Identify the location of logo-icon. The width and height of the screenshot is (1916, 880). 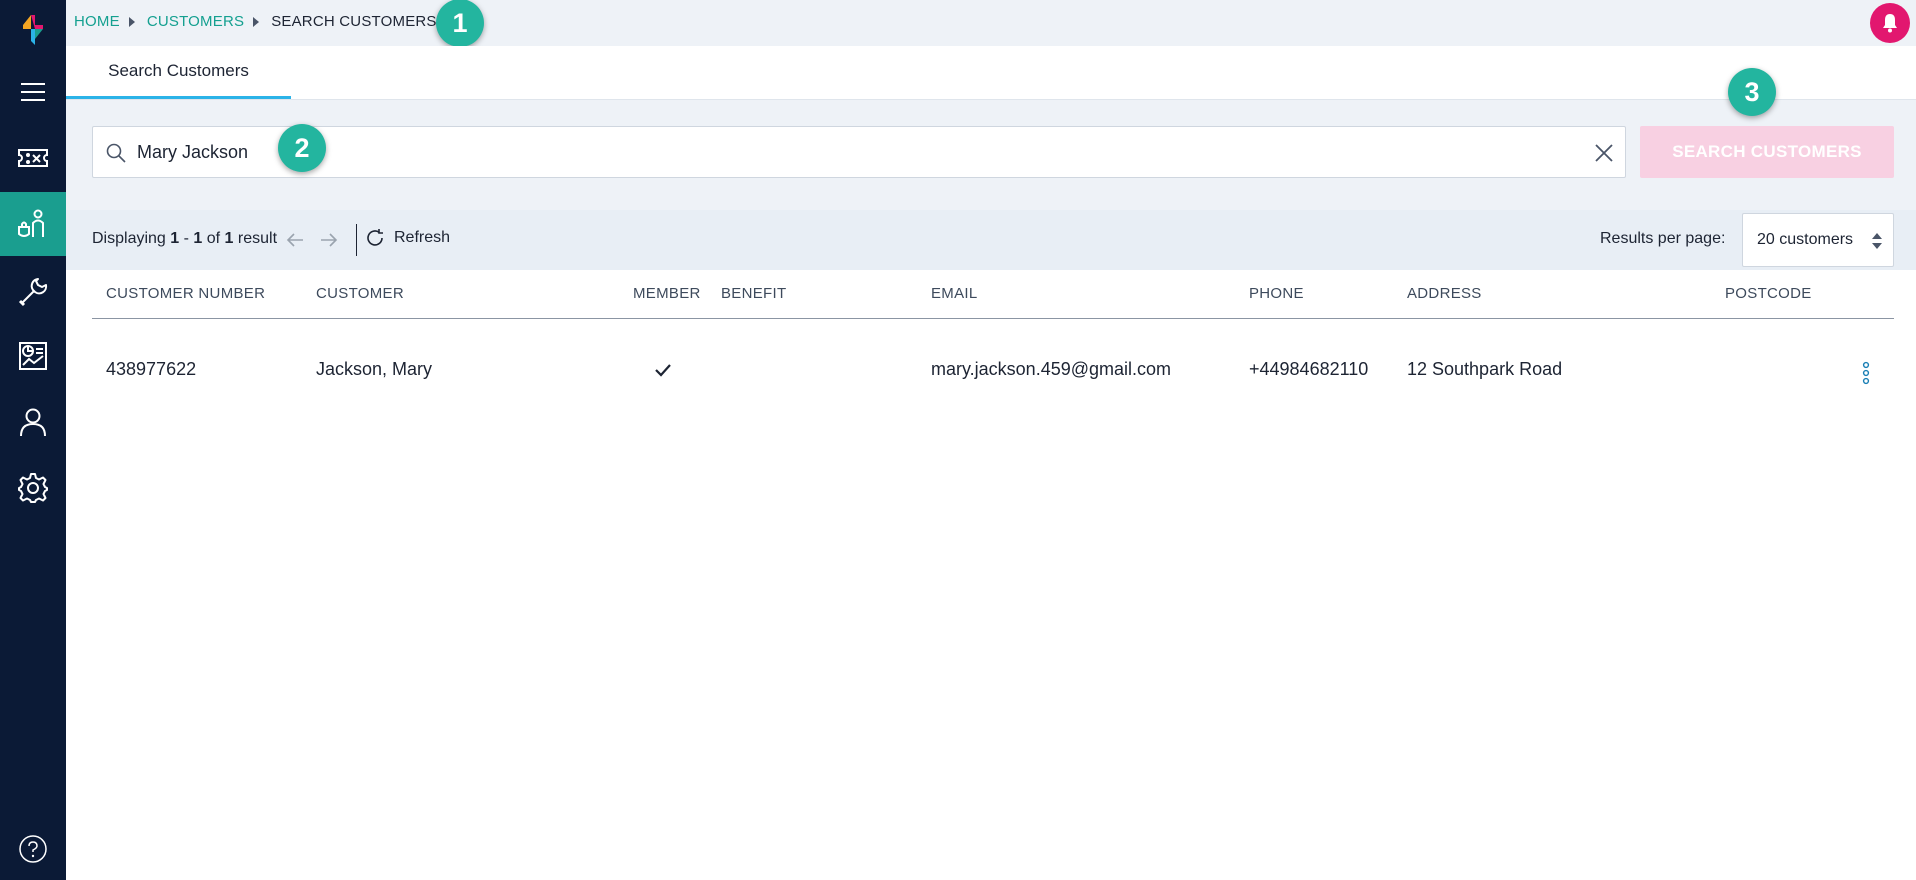
(33, 30).